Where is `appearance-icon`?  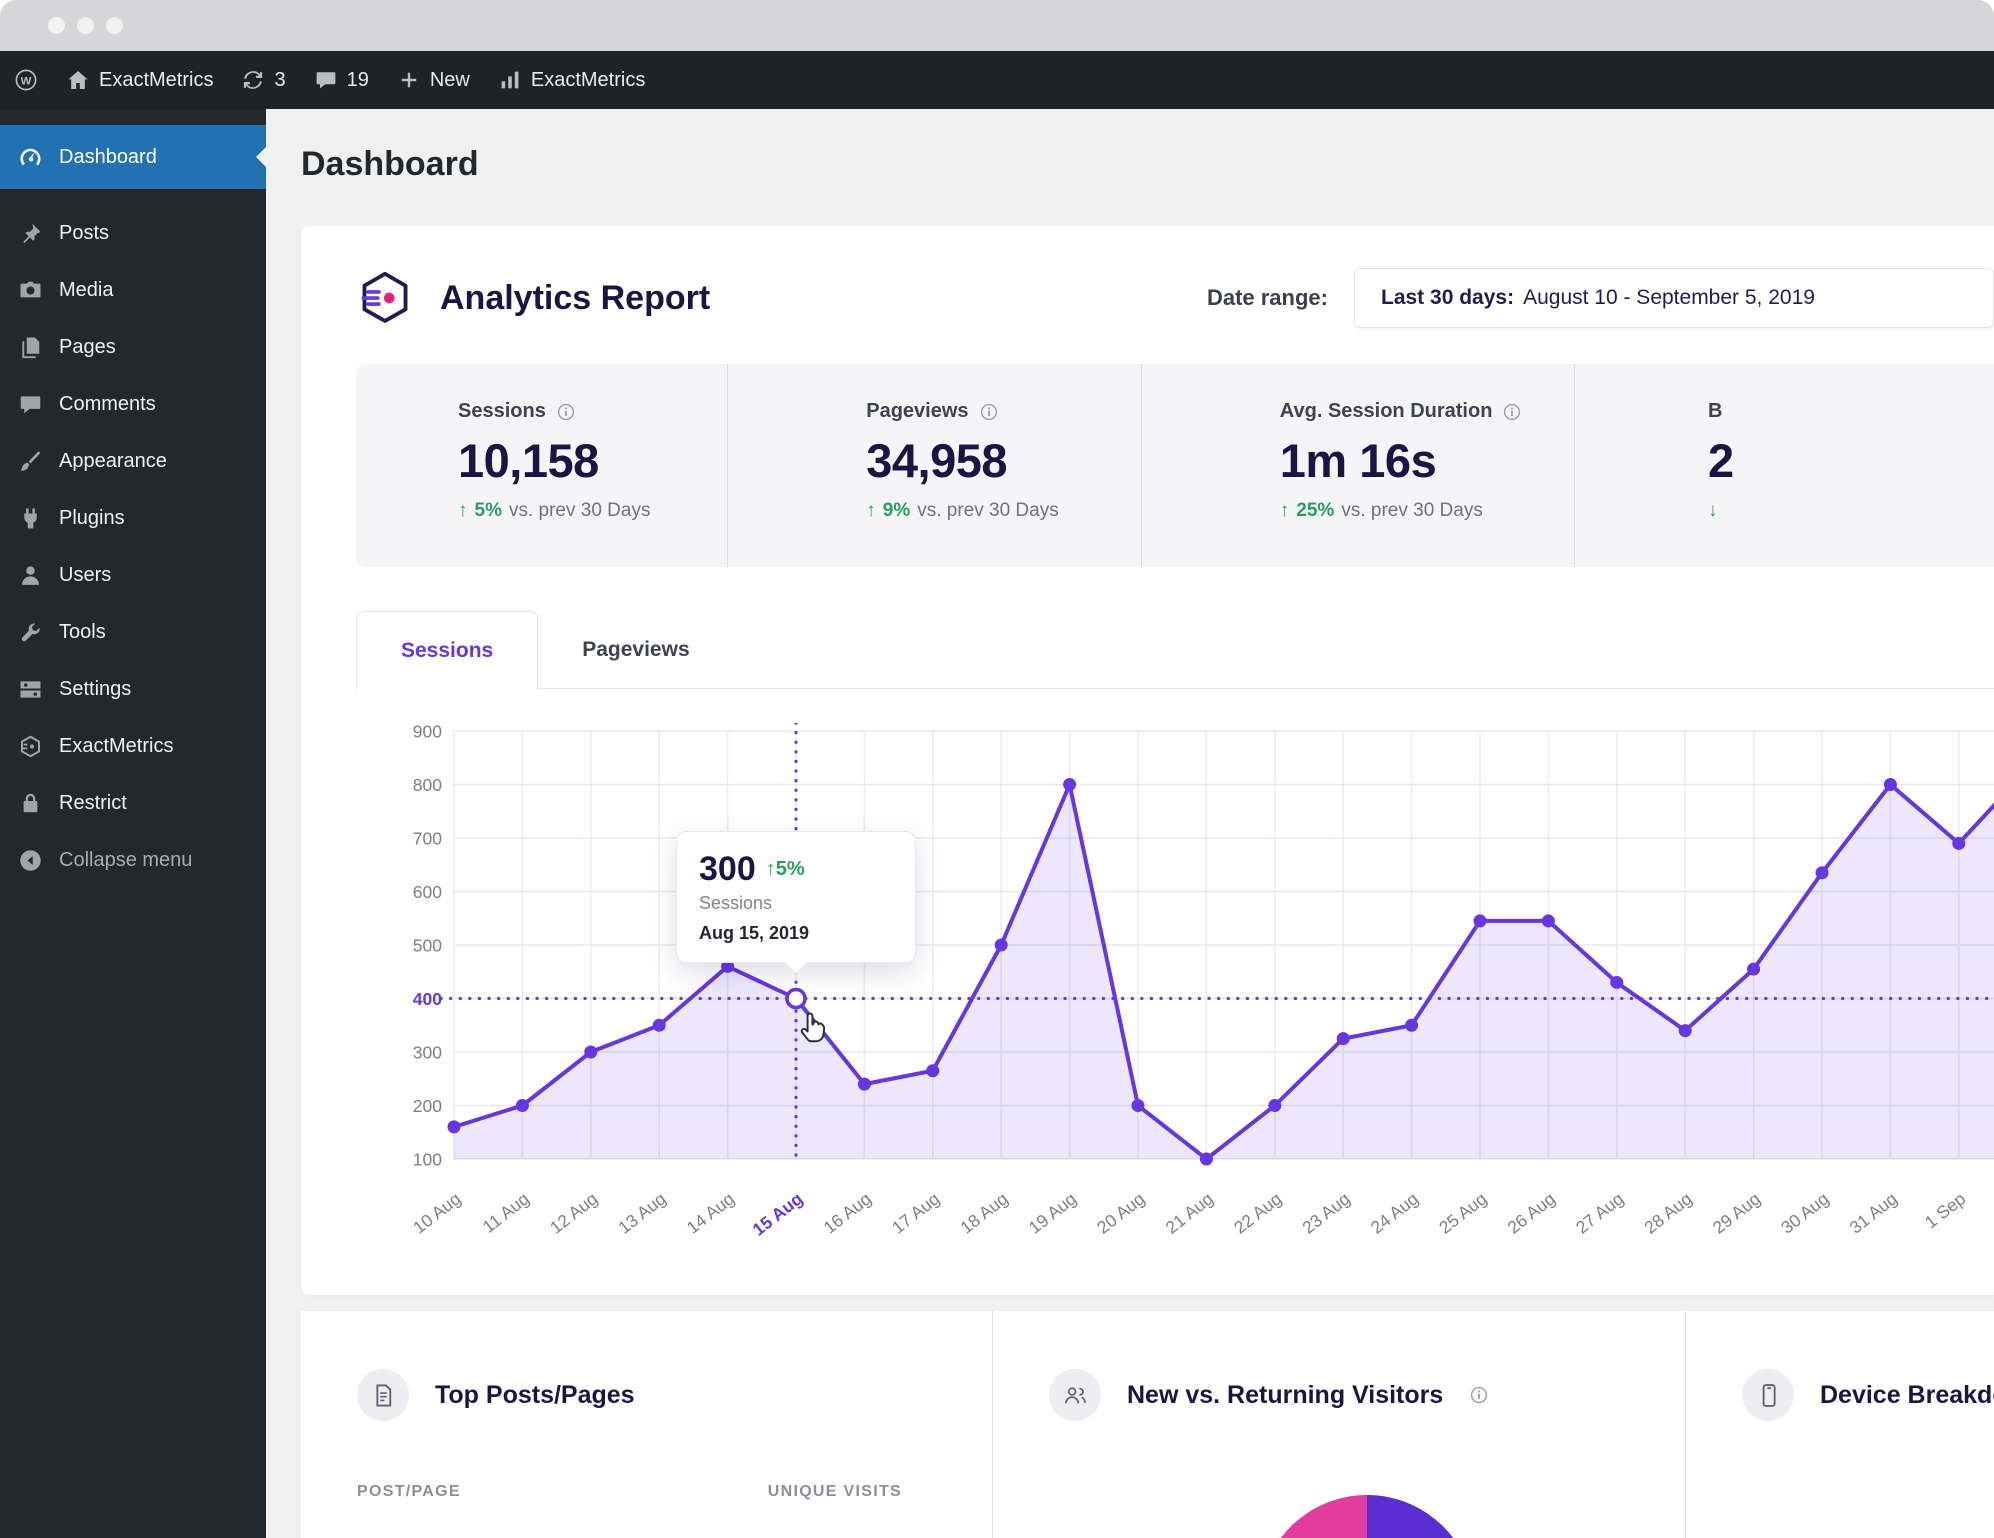 appearance-icon is located at coordinates (30, 461).